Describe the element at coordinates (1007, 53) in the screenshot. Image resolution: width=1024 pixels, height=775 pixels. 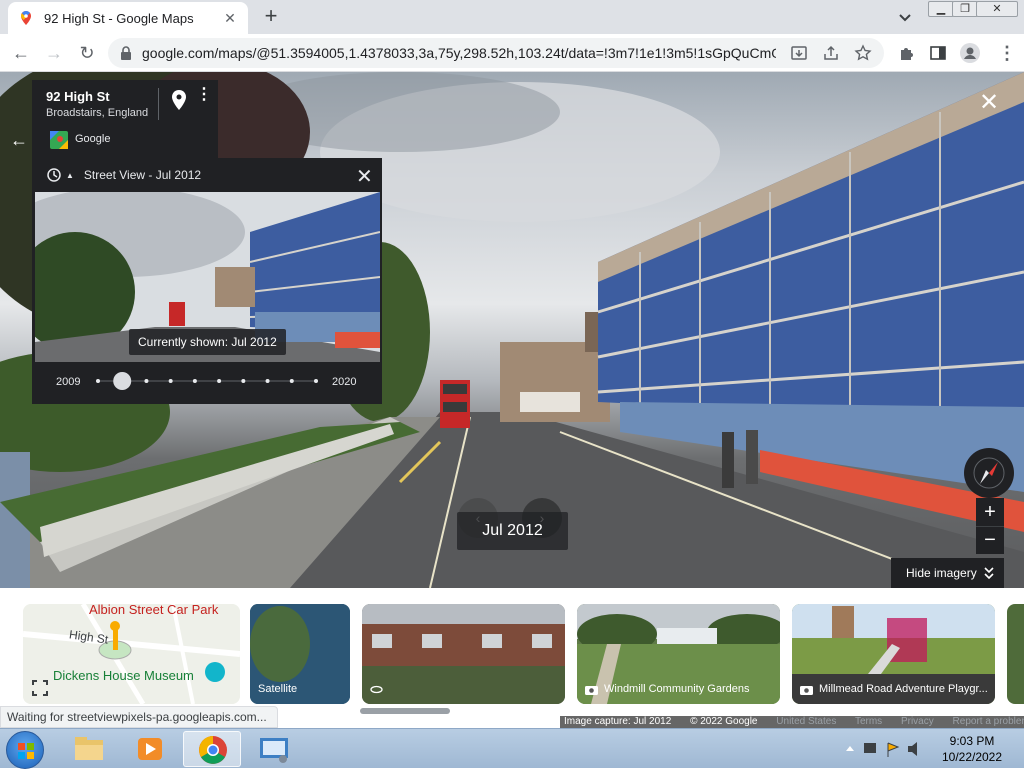
I see `browser-menu-icon: ⋮` at that location.